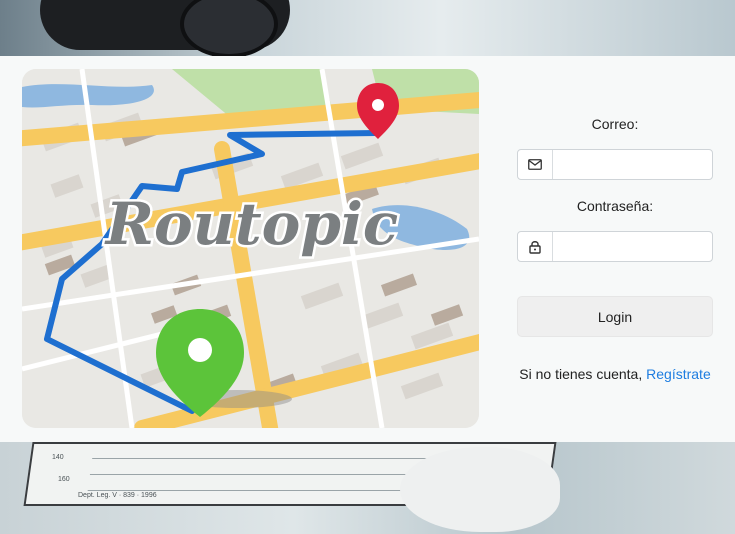 The height and width of the screenshot is (534, 735). I want to click on password-field, so click(632, 246).